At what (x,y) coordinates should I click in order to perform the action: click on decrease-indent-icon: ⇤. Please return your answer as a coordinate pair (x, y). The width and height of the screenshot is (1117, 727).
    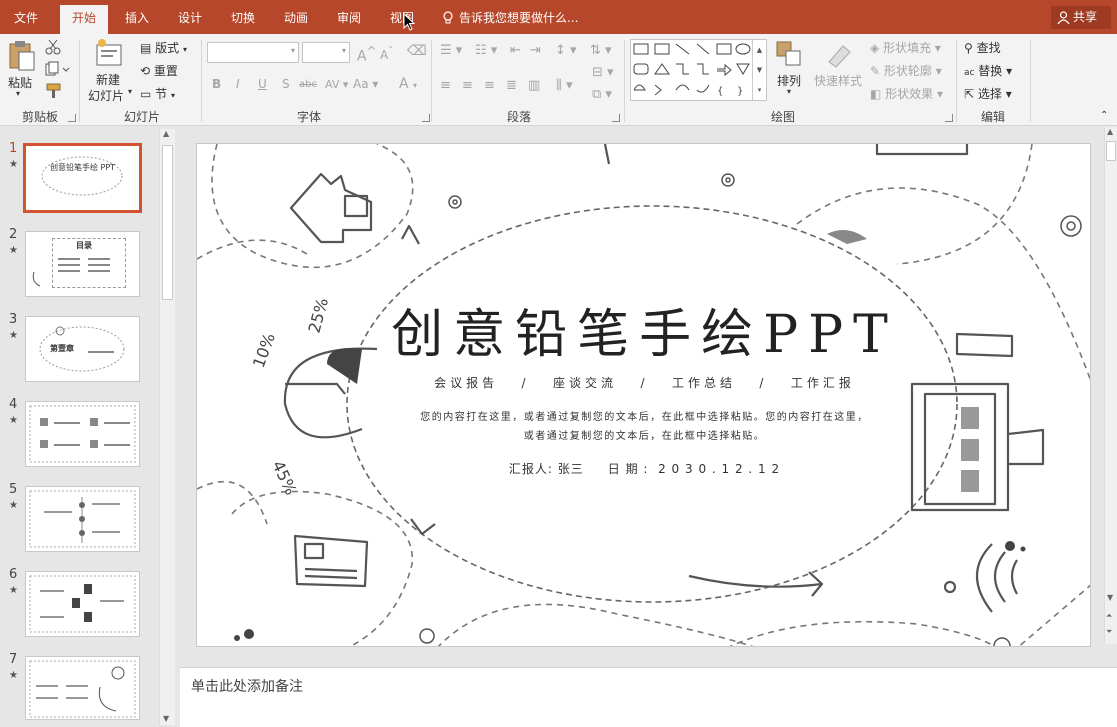
    Looking at the image, I should click on (515, 50).